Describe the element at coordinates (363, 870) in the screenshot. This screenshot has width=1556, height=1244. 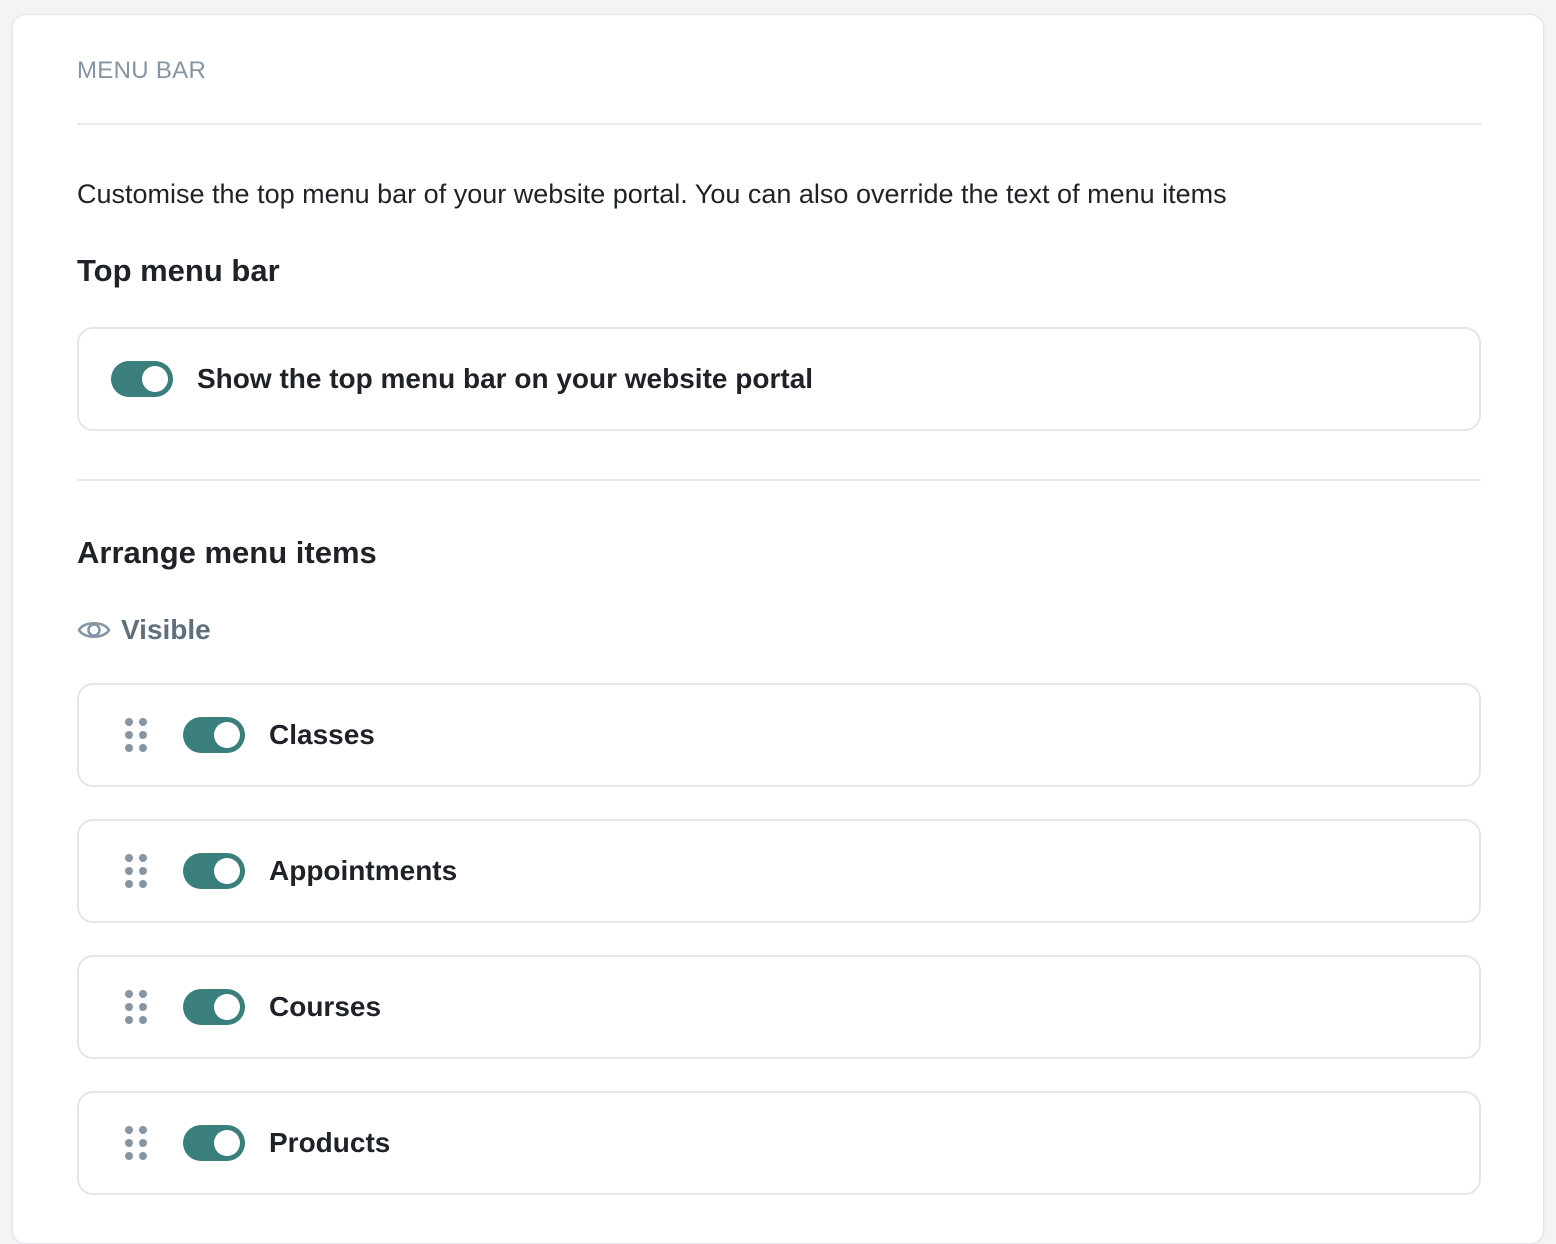
I see `menu-item-label: Appointments` at that location.